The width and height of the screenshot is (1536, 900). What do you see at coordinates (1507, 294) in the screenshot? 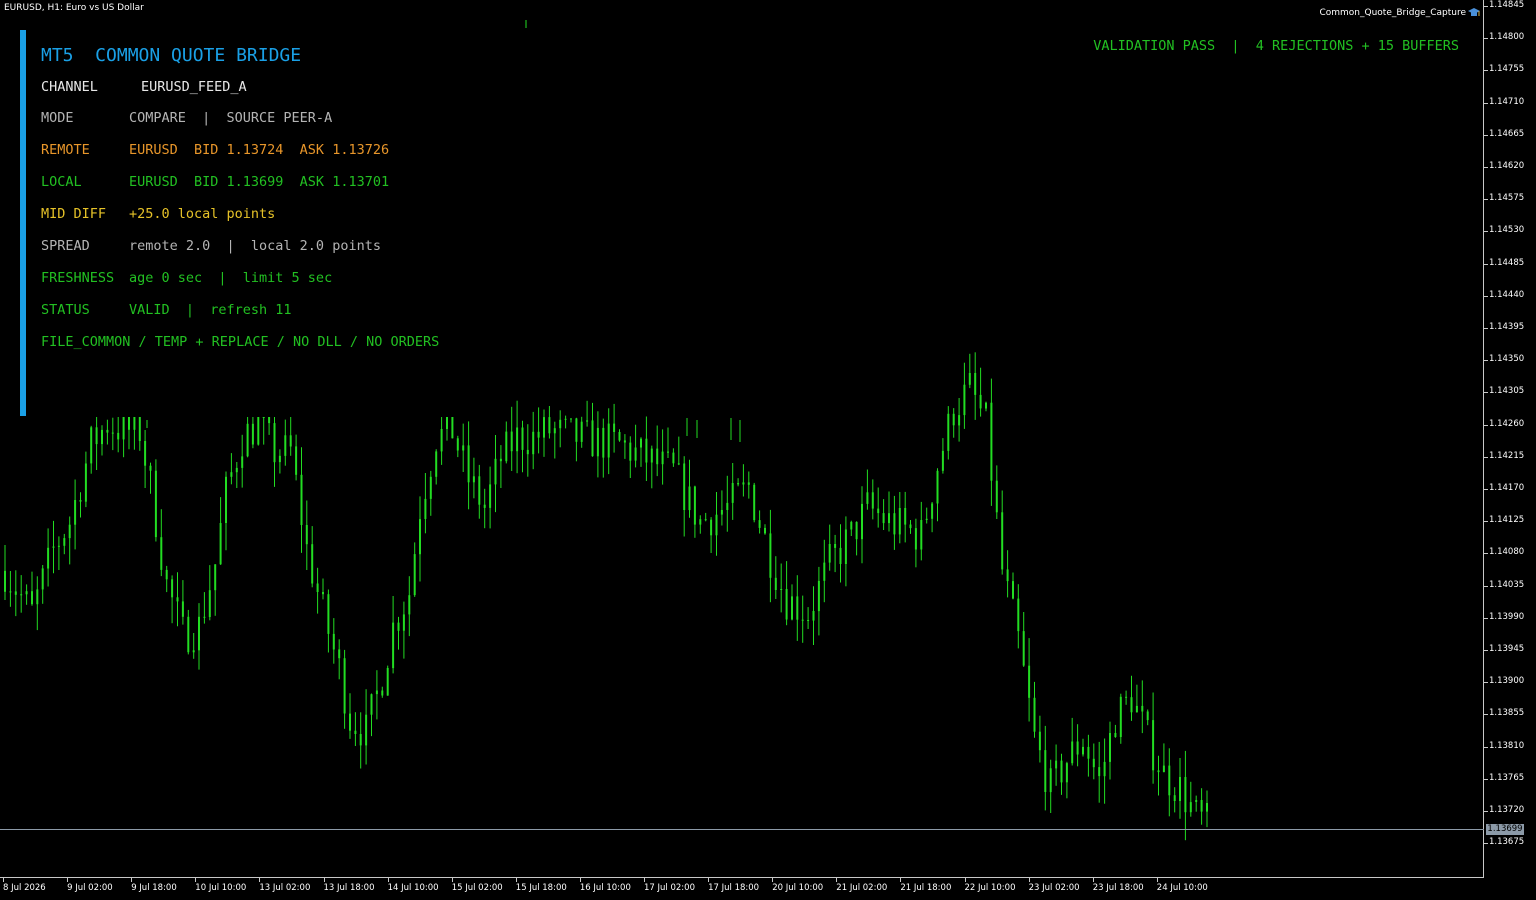
I see `price-tick-label: 1.14440` at bounding box center [1507, 294].